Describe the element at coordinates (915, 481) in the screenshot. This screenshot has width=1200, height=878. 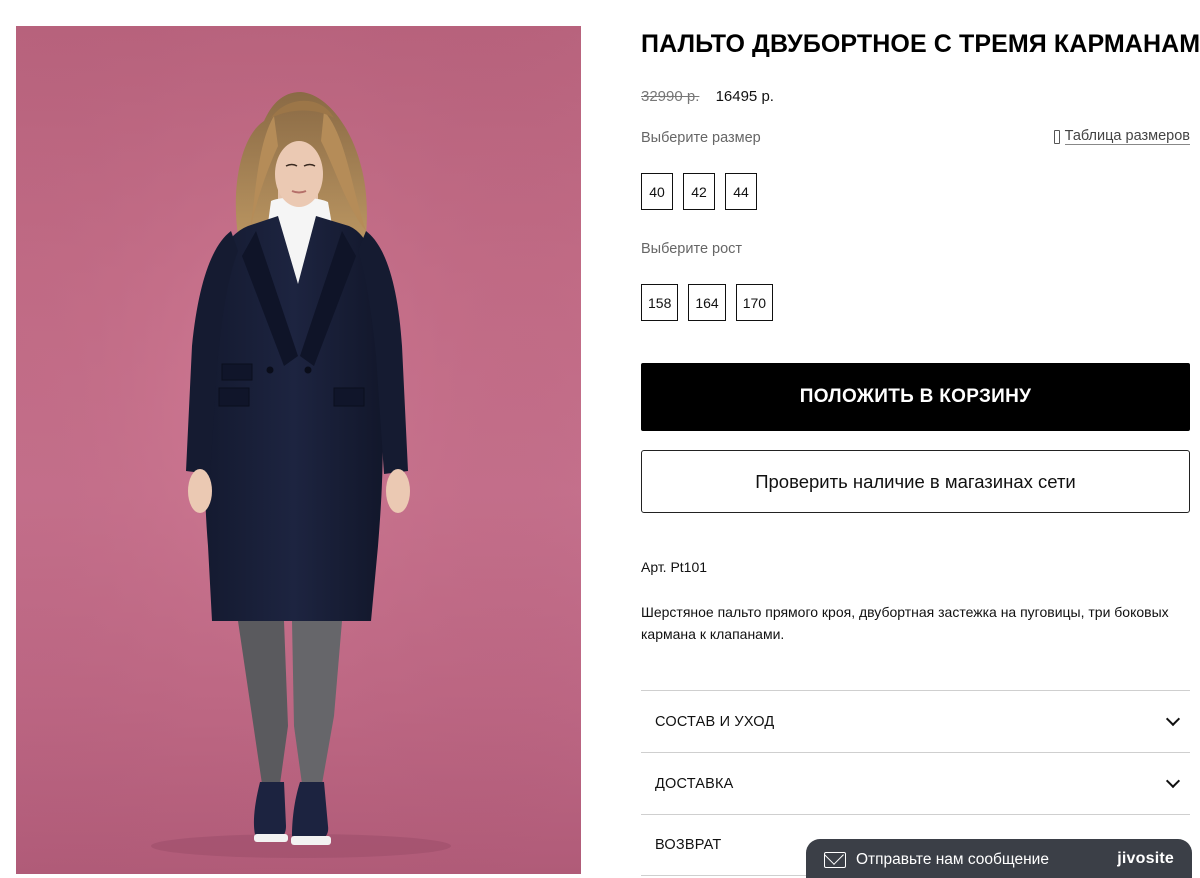
I see `check-availability-button: Проверить наличие в магазинах сети` at that location.